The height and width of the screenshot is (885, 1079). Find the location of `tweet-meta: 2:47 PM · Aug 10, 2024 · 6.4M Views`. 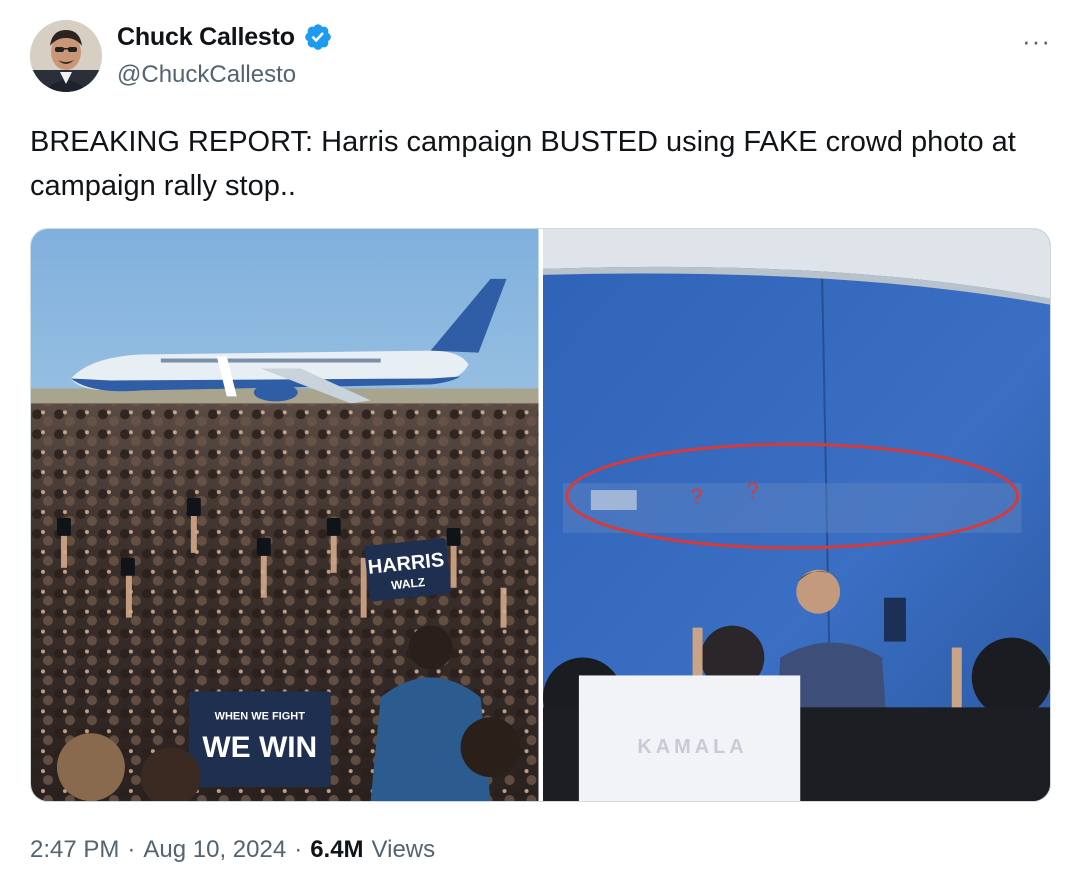

tweet-meta: 2:47 PM · Aug 10, 2024 · 6.4M Views is located at coordinates (232, 850).